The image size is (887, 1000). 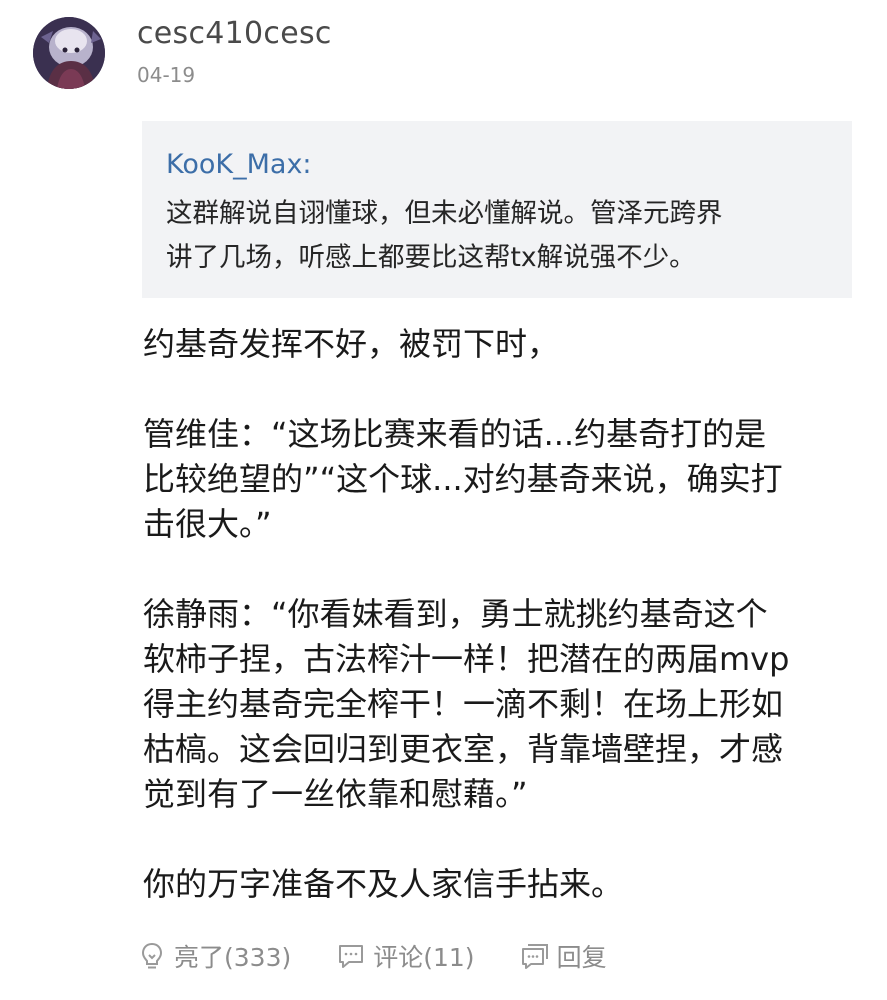 What do you see at coordinates (239, 165) in the screenshot?
I see `quote-author: KooK_Max:` at bounding box center [239, 165].